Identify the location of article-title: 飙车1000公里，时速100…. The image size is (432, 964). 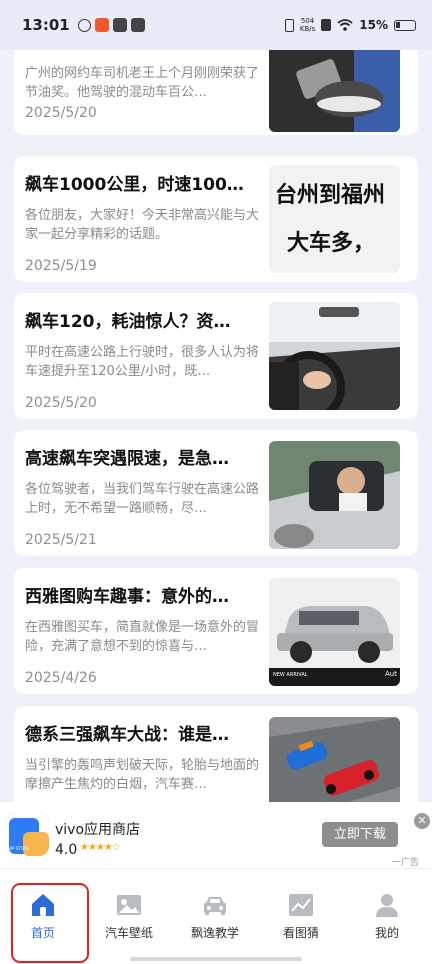
(134, 185).